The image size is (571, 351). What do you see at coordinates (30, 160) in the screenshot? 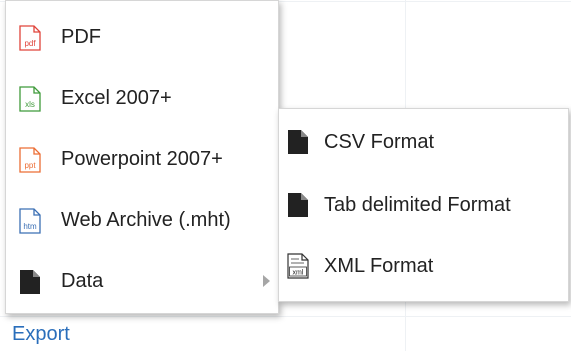
I see `powerpoint-file-icon: ppt` at bounding box center [30, 160].